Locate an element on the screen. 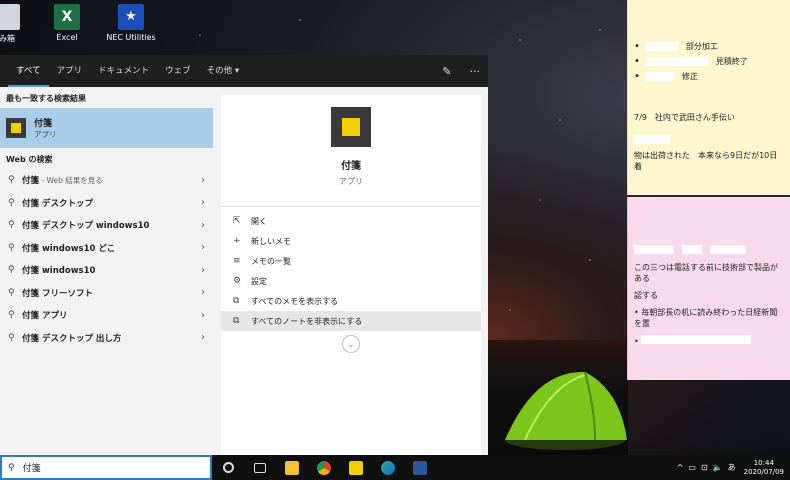 The image size is (790, 480). task-view-button is located at coordinates (260, 467).